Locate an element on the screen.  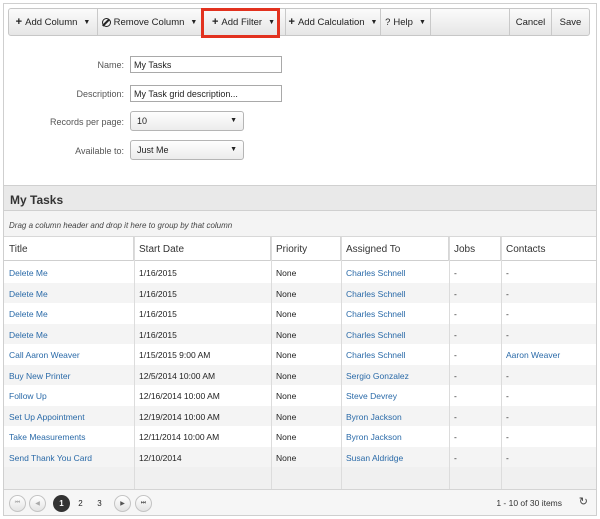
column-header-priority: Priority is located at coordinates (306, 249).